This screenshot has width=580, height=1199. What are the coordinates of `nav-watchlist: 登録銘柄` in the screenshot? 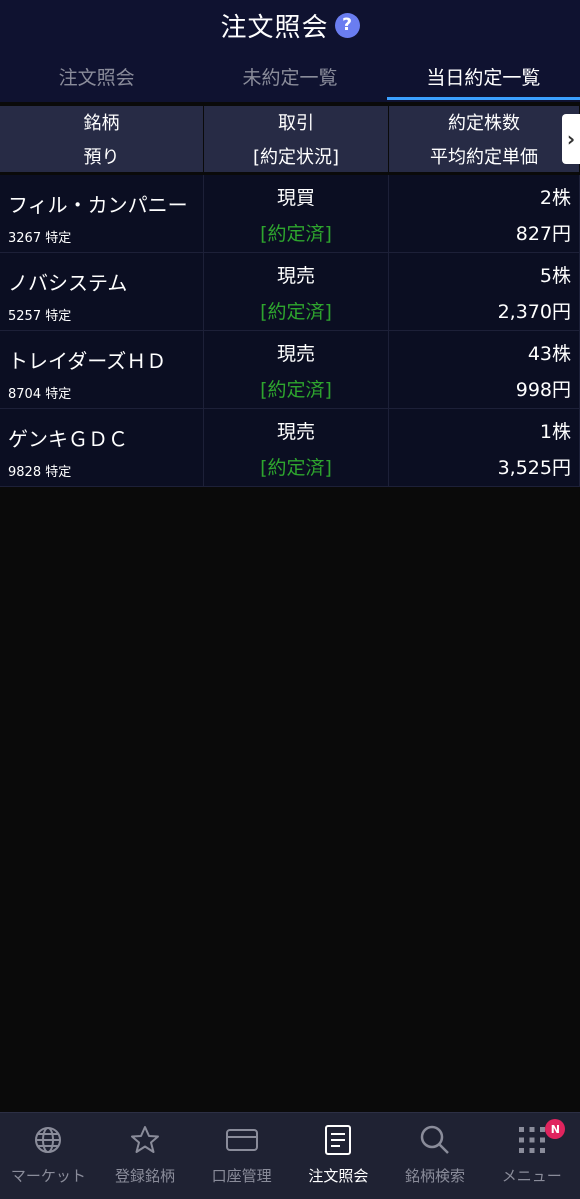 It's located at (145, 1156).